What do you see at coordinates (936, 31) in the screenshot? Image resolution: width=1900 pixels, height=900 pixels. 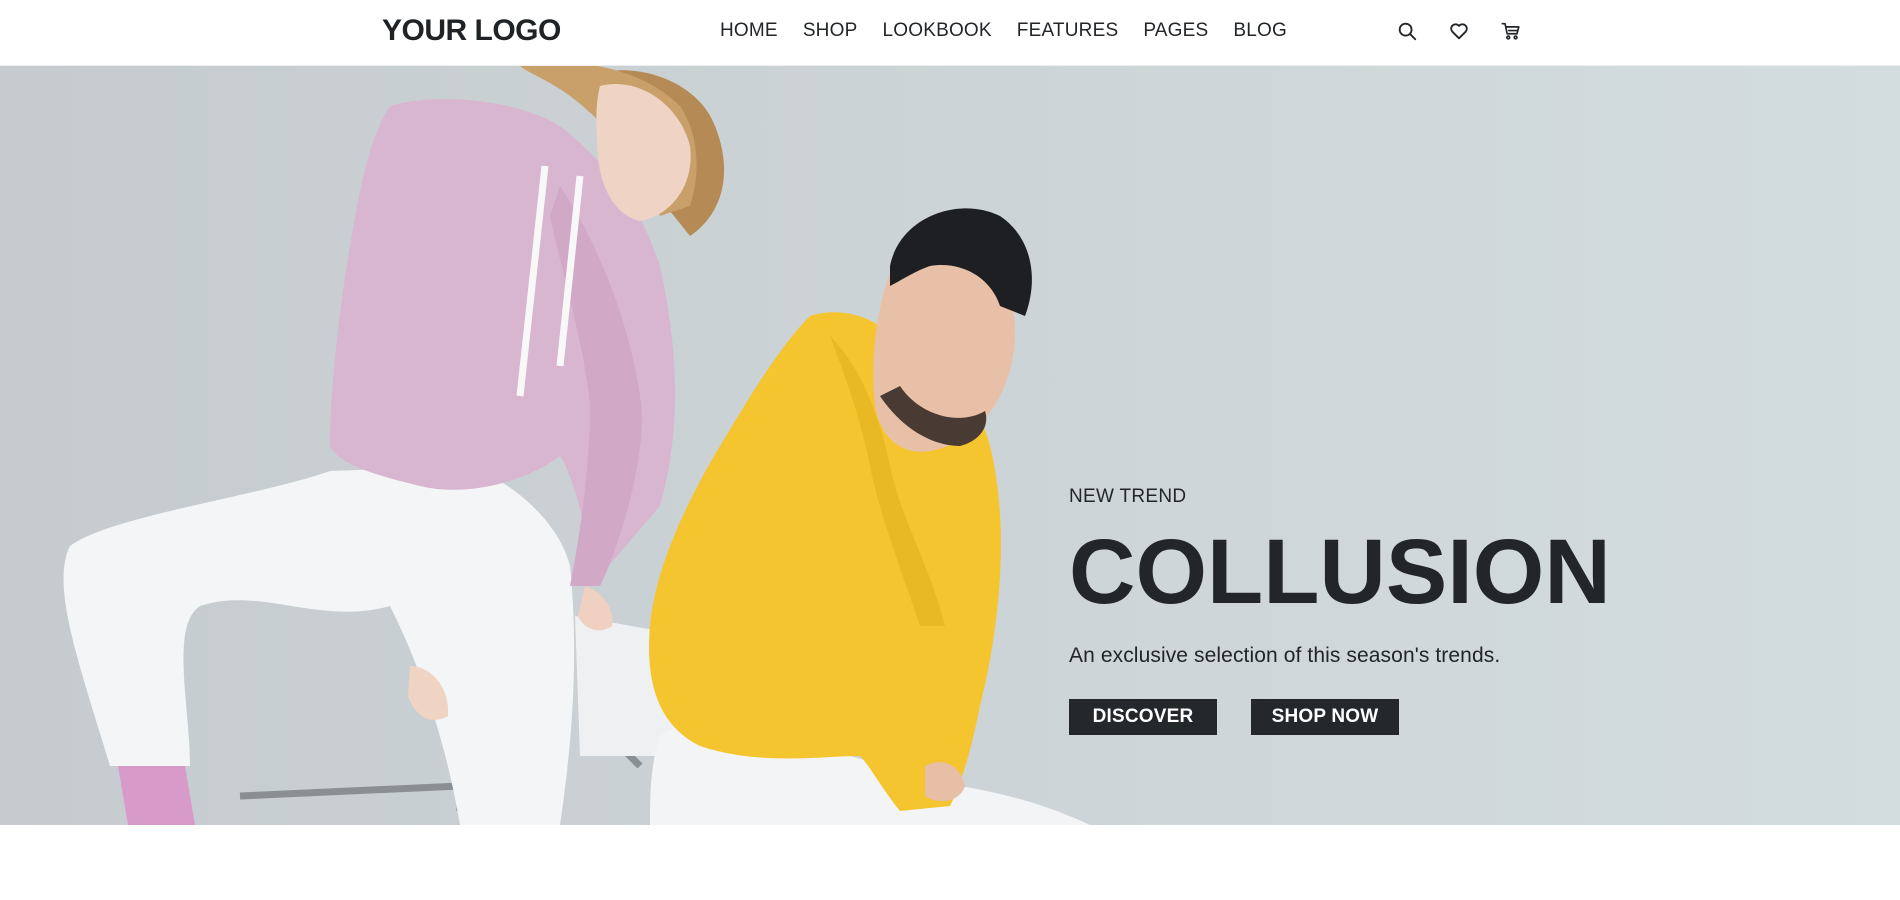 I see `nav-item-lookbook: LOOKBOOK` at bounding box center [936, 31].